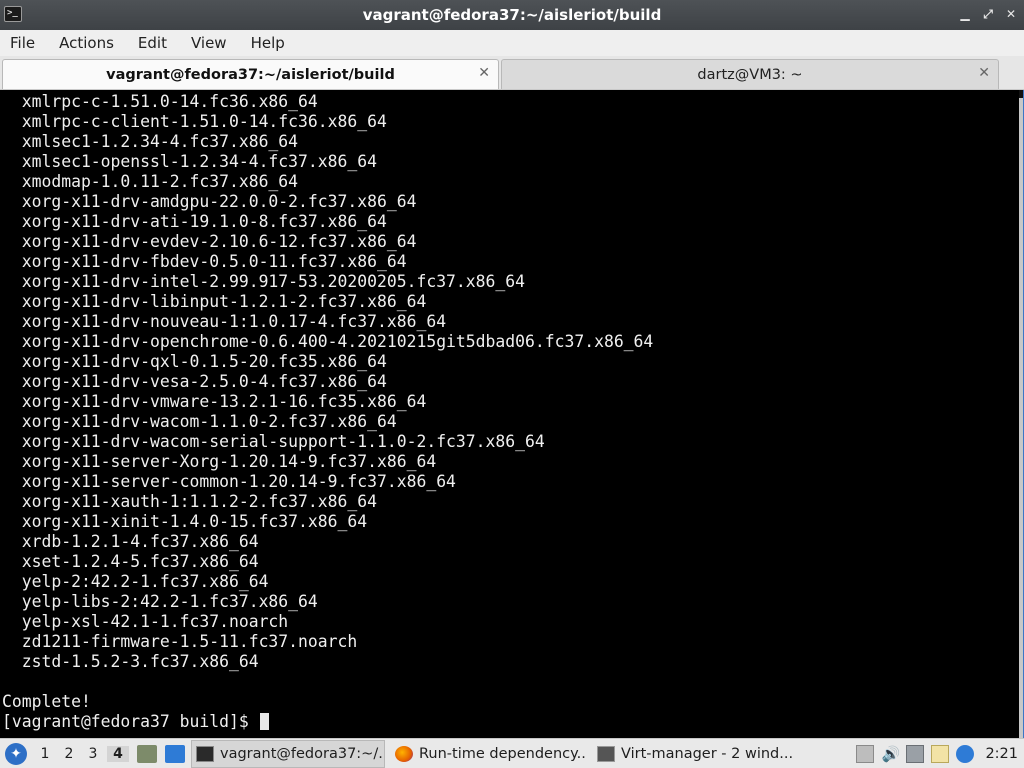 The height and width of the screenshot is (768, 1024). What do you see at coordinates (180, 641) in the screenshot?
I see `terminal-line: zd1211-firmware-1.5-11.fc37.noarch` at bounding box center [180, 641].